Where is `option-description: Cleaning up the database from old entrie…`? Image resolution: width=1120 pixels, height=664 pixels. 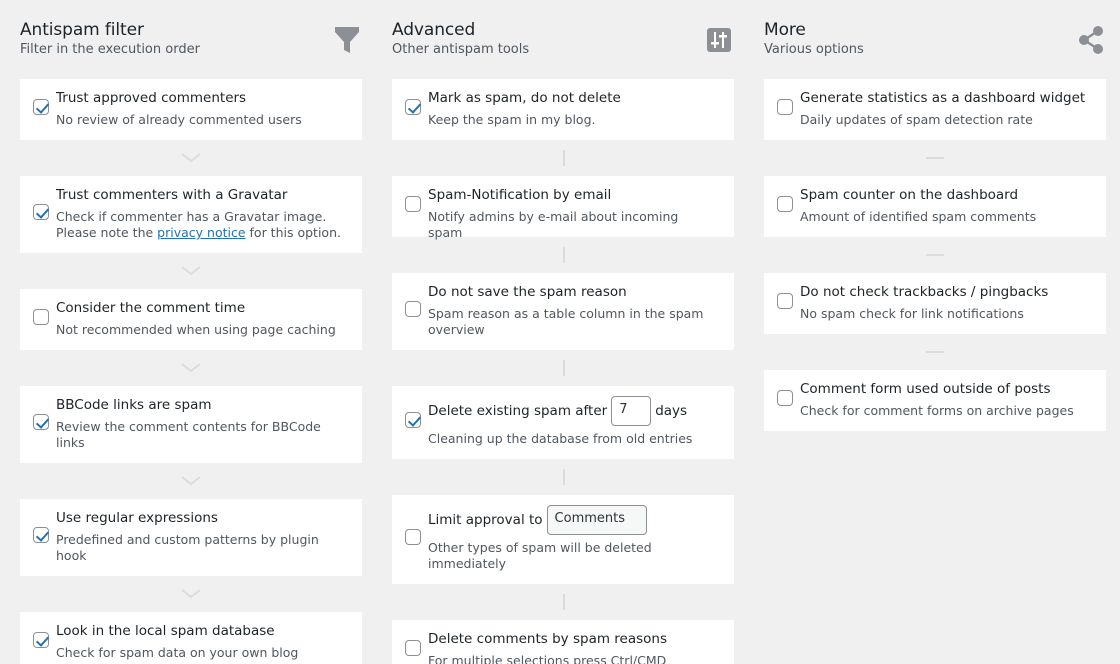
option-description: Cleaning up the database from old entrie… is located at coordinates (560, 438).